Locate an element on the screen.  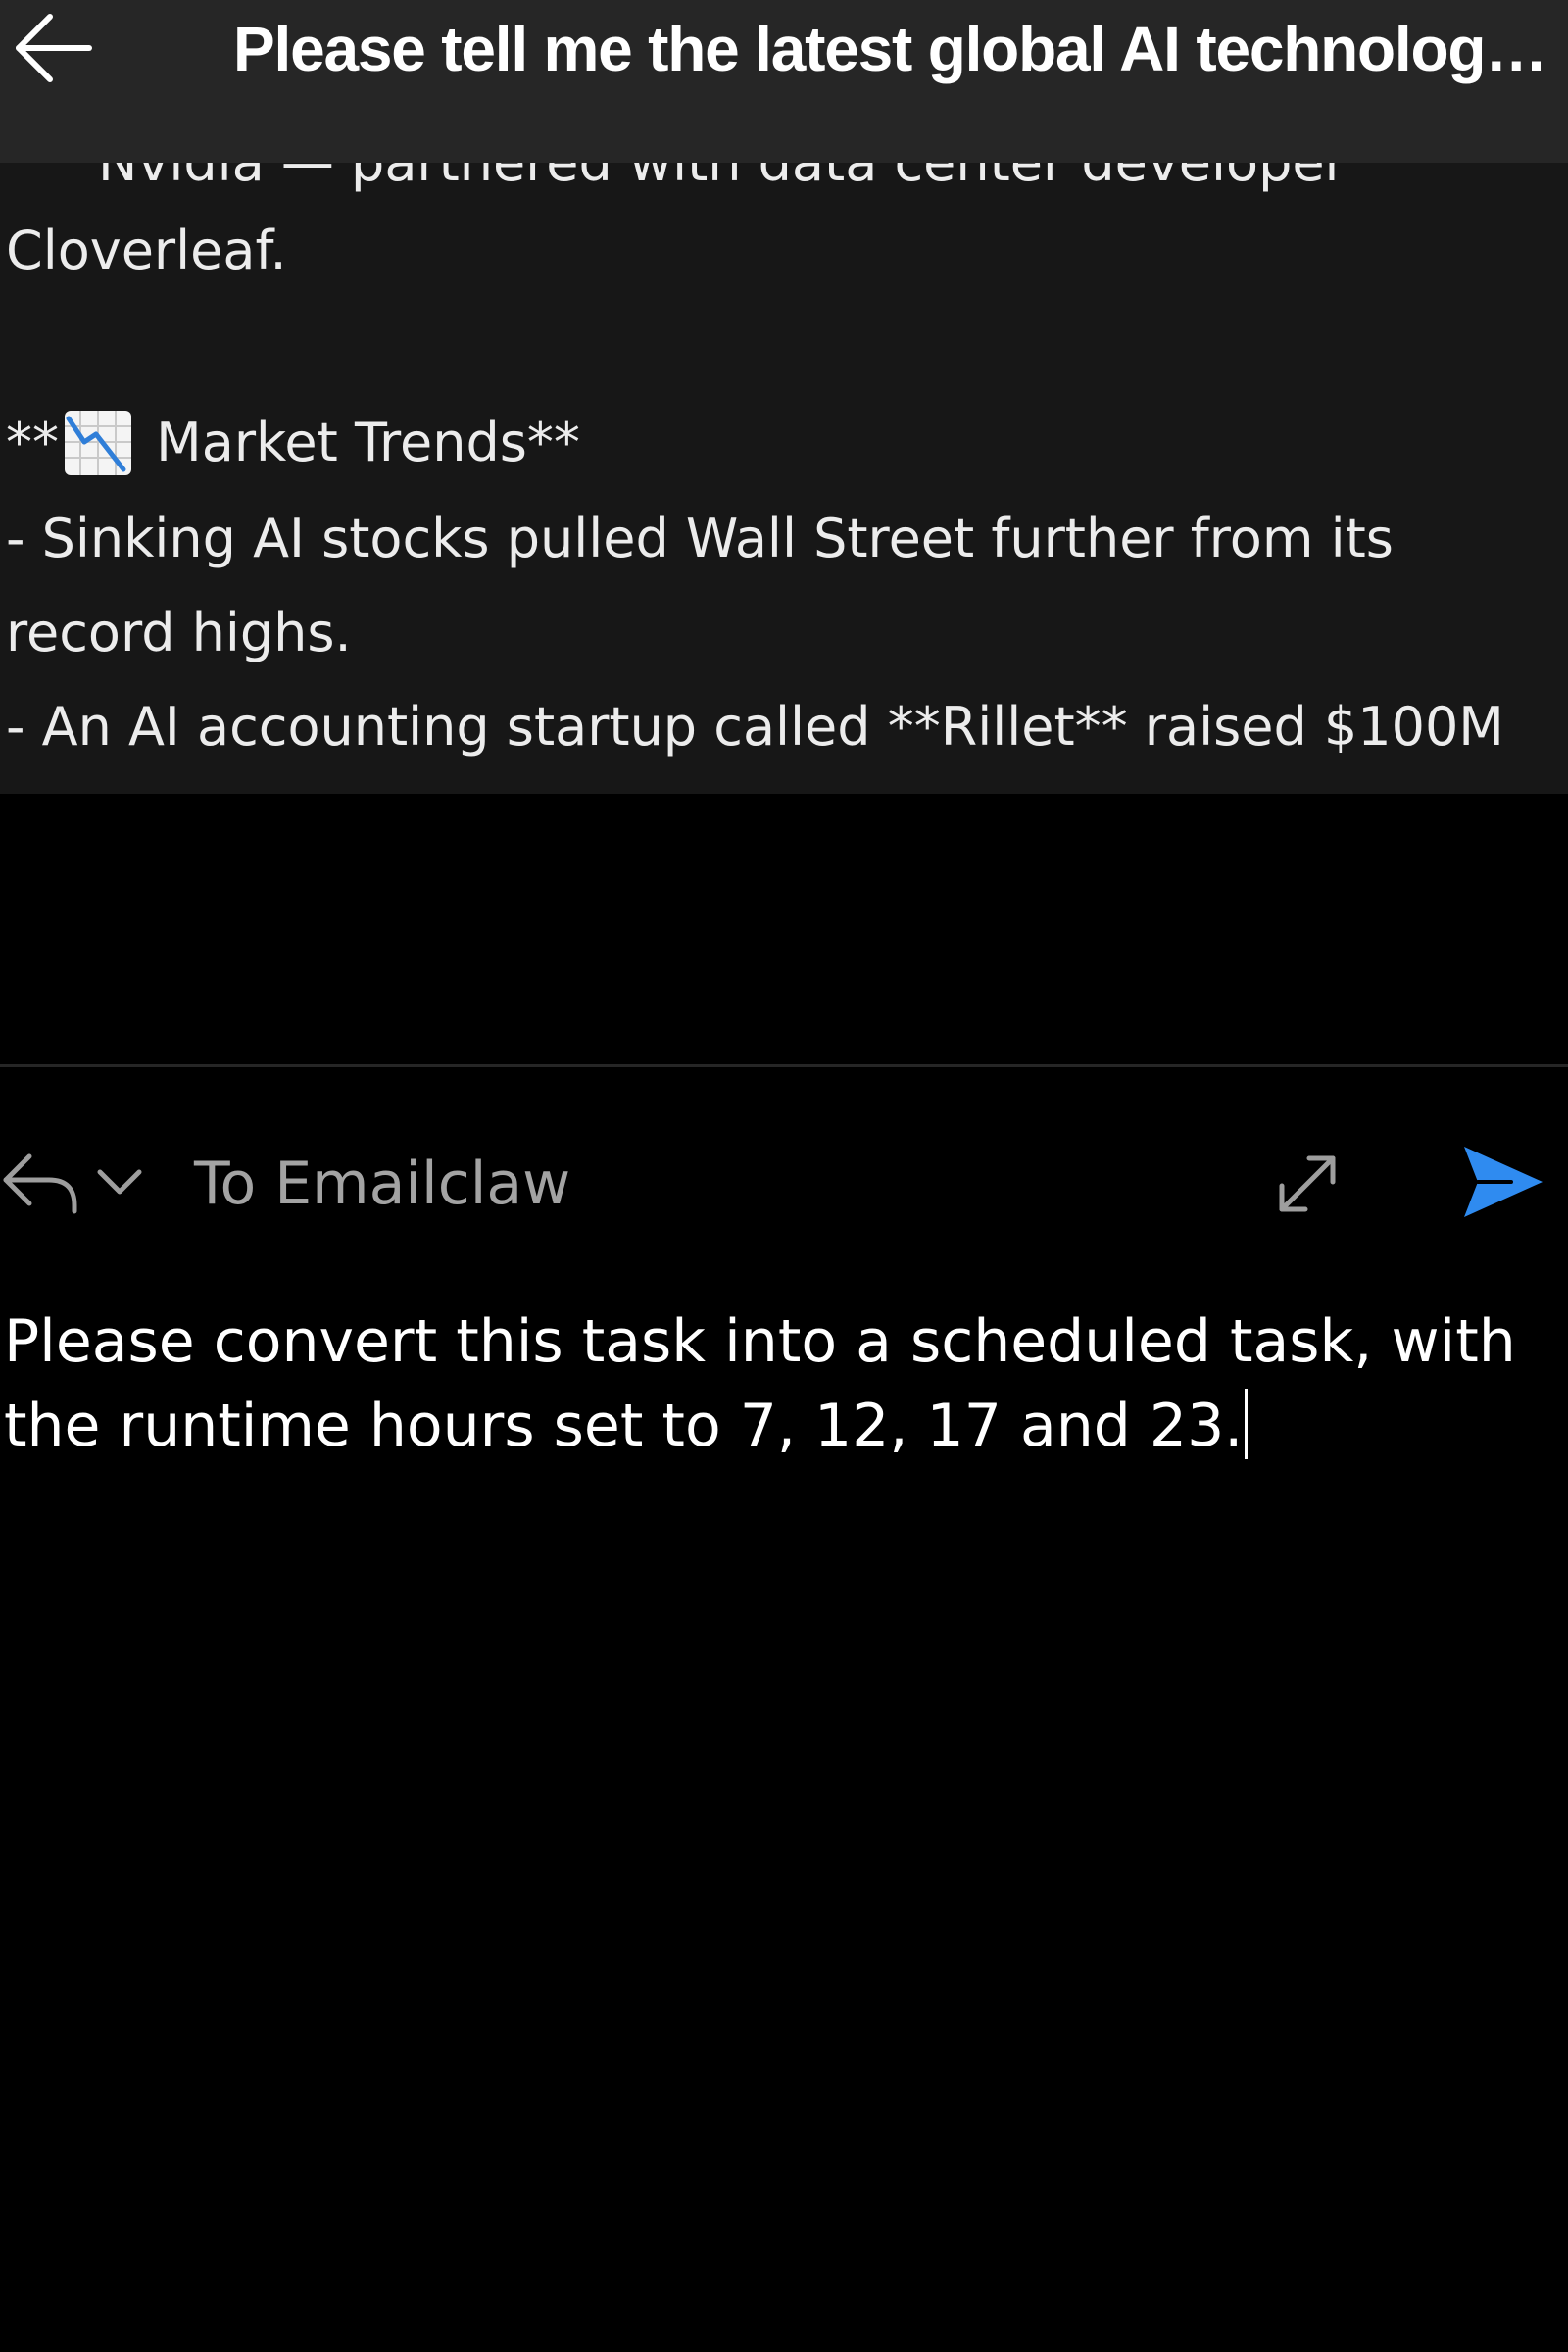
chevron-down-icon is located at coordinates (119, 1183).